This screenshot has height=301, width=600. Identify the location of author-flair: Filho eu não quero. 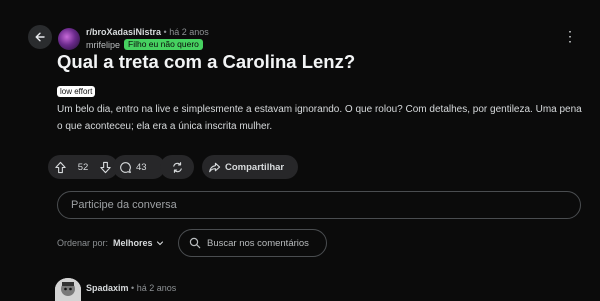
(163, 44).